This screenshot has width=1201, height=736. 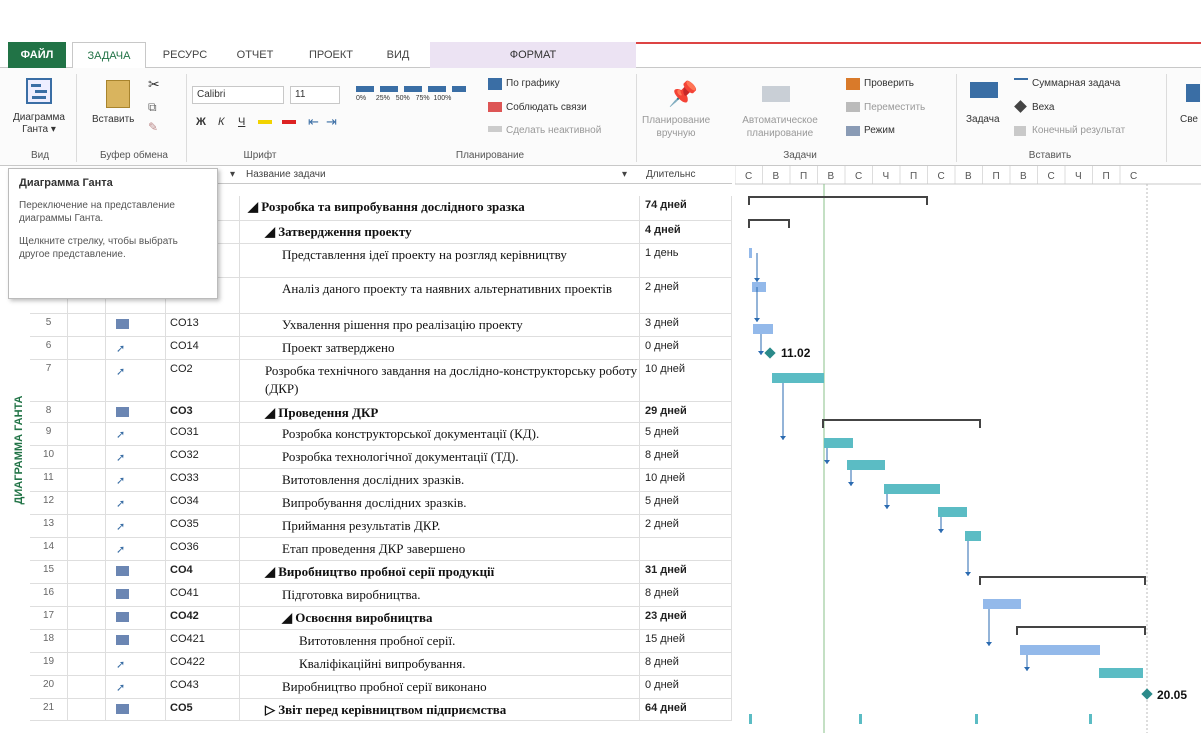 I want to click on wbs-code: CO2, so click(x=203, y=380).